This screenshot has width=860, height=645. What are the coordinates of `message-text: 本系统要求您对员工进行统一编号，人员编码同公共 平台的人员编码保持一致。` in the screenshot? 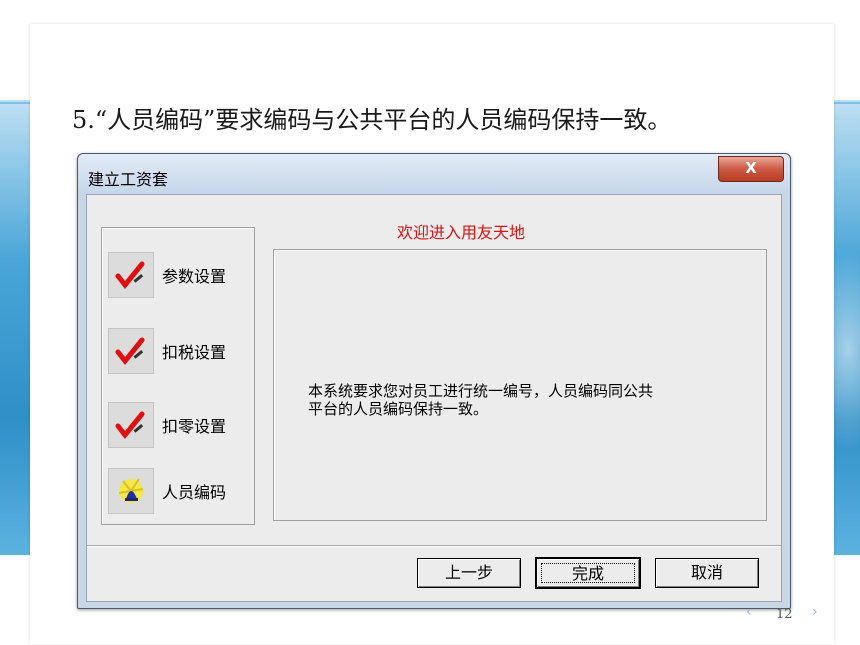 It's located at (518, 400).